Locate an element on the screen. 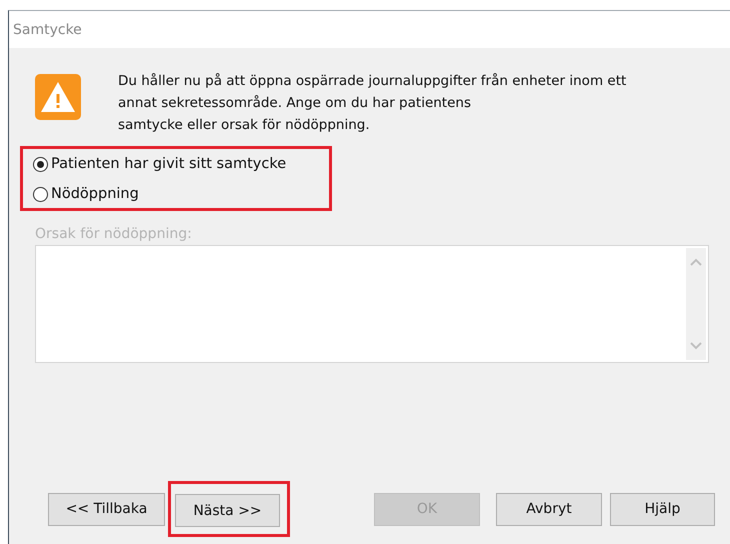 This screenshot has height=544, width=730. warning-icon is located at coordinates (58, 97).